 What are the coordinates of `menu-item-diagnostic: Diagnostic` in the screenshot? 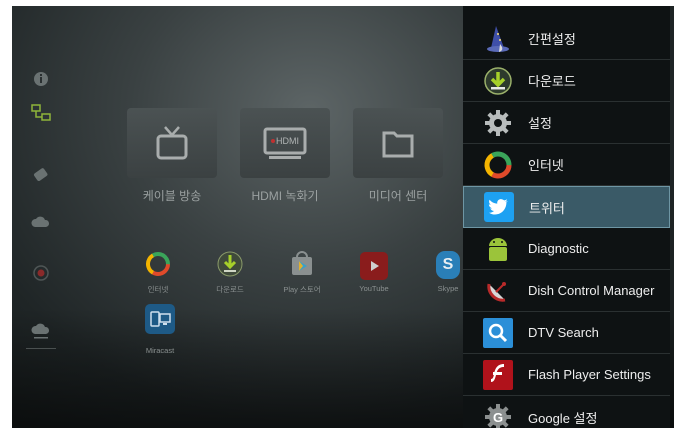 It's located at (566, 249).